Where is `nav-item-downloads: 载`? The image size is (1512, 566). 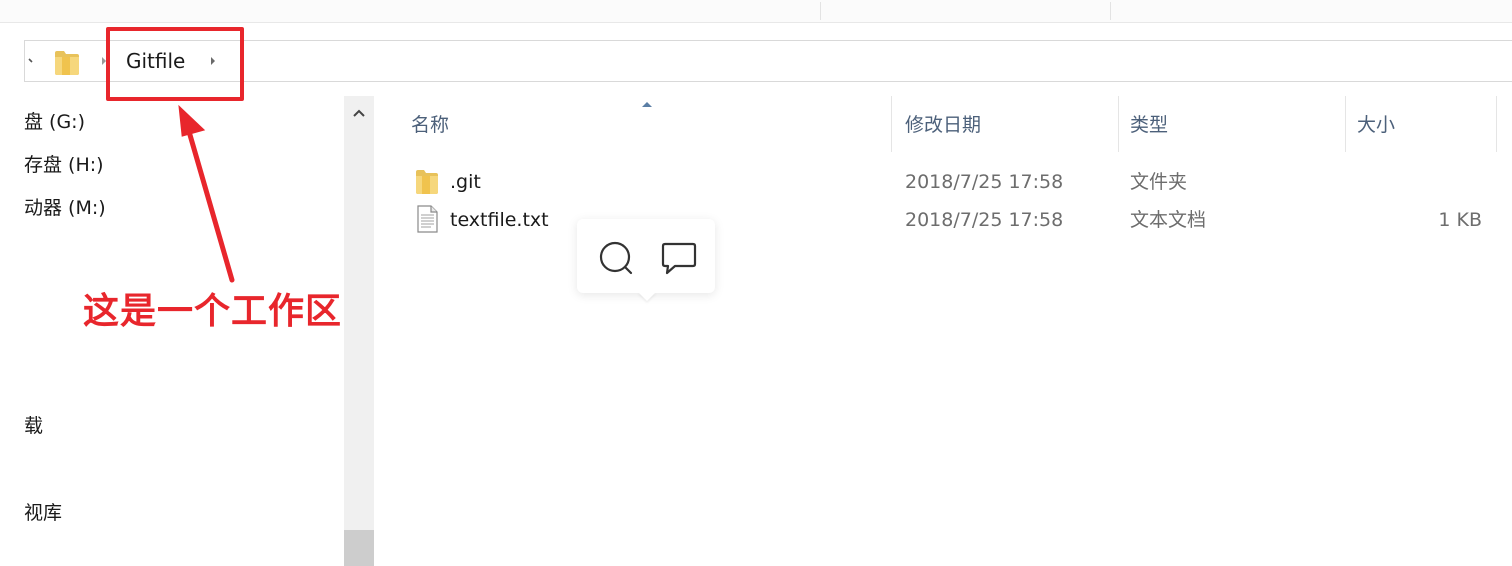
nav-item-downloads: 载 is located at coordinates (33, 426).